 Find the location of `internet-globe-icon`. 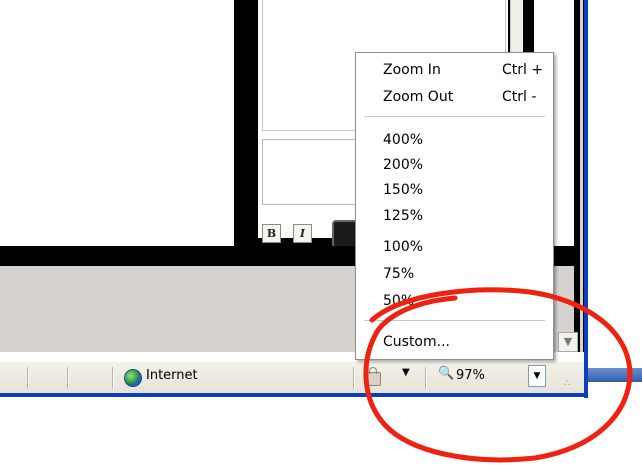

internet-globe-icon is located at coordinates (133, 378).